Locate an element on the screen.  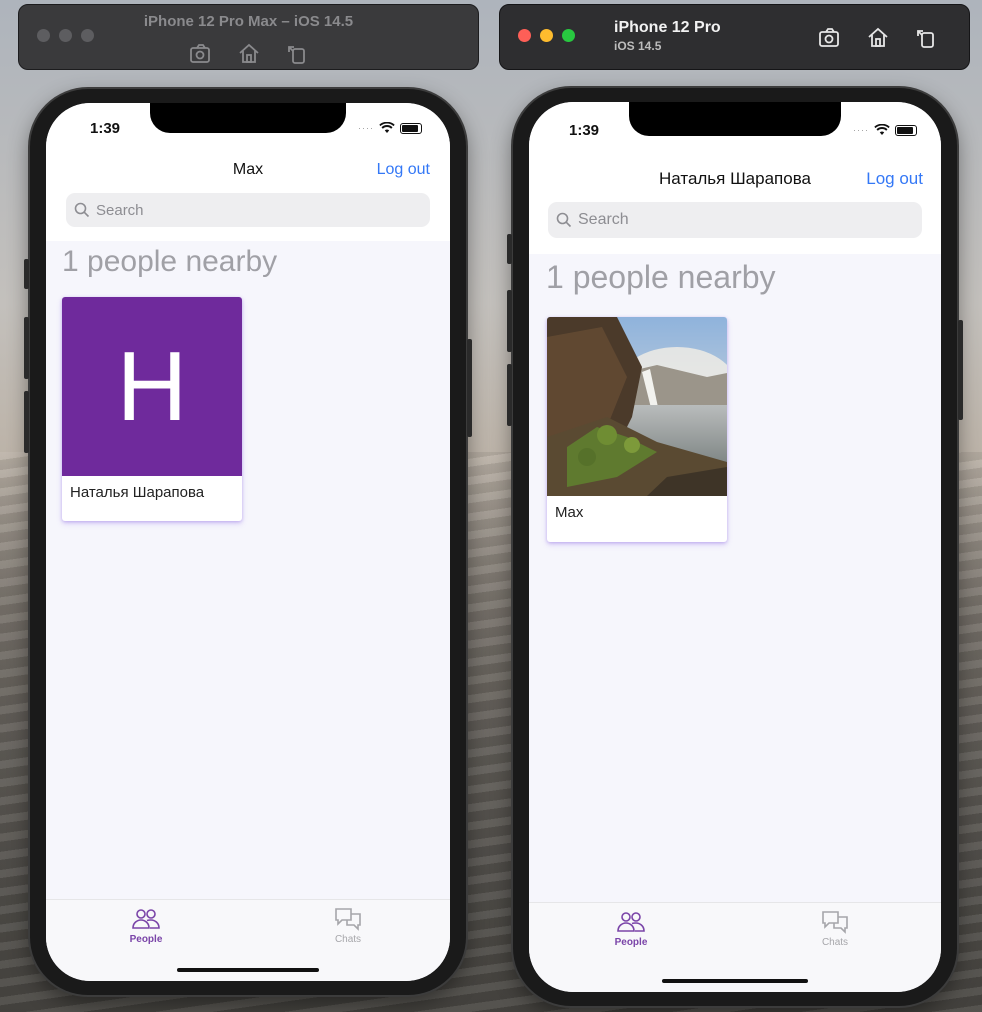
person-card: Max is located at coordinates (637, 429).